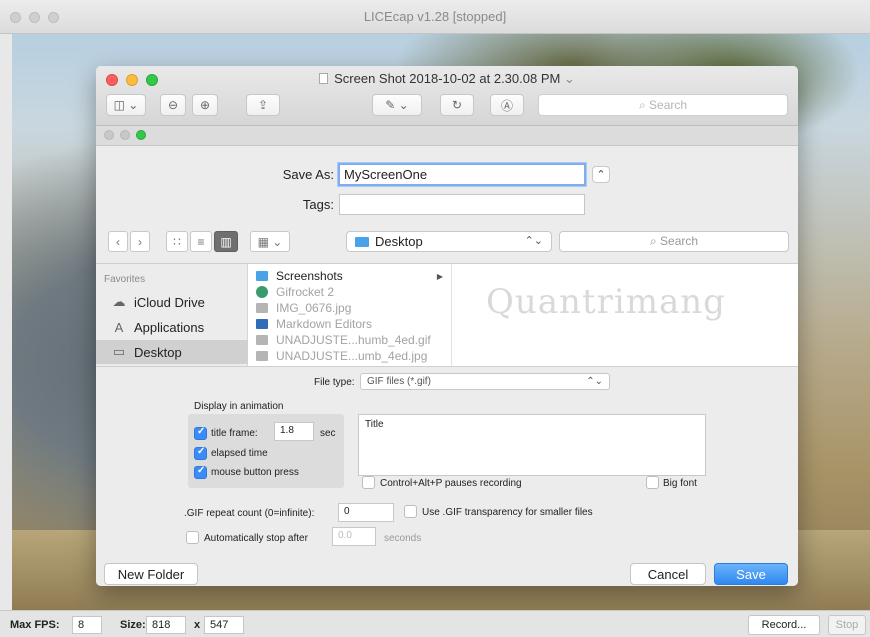 The width and height of the screenshot is (870, 637). What do you see at coordinates (439, 276) in the screenshot?
I see `disclosure-arrow-icon: ▶` at bounding box center [439, 276].